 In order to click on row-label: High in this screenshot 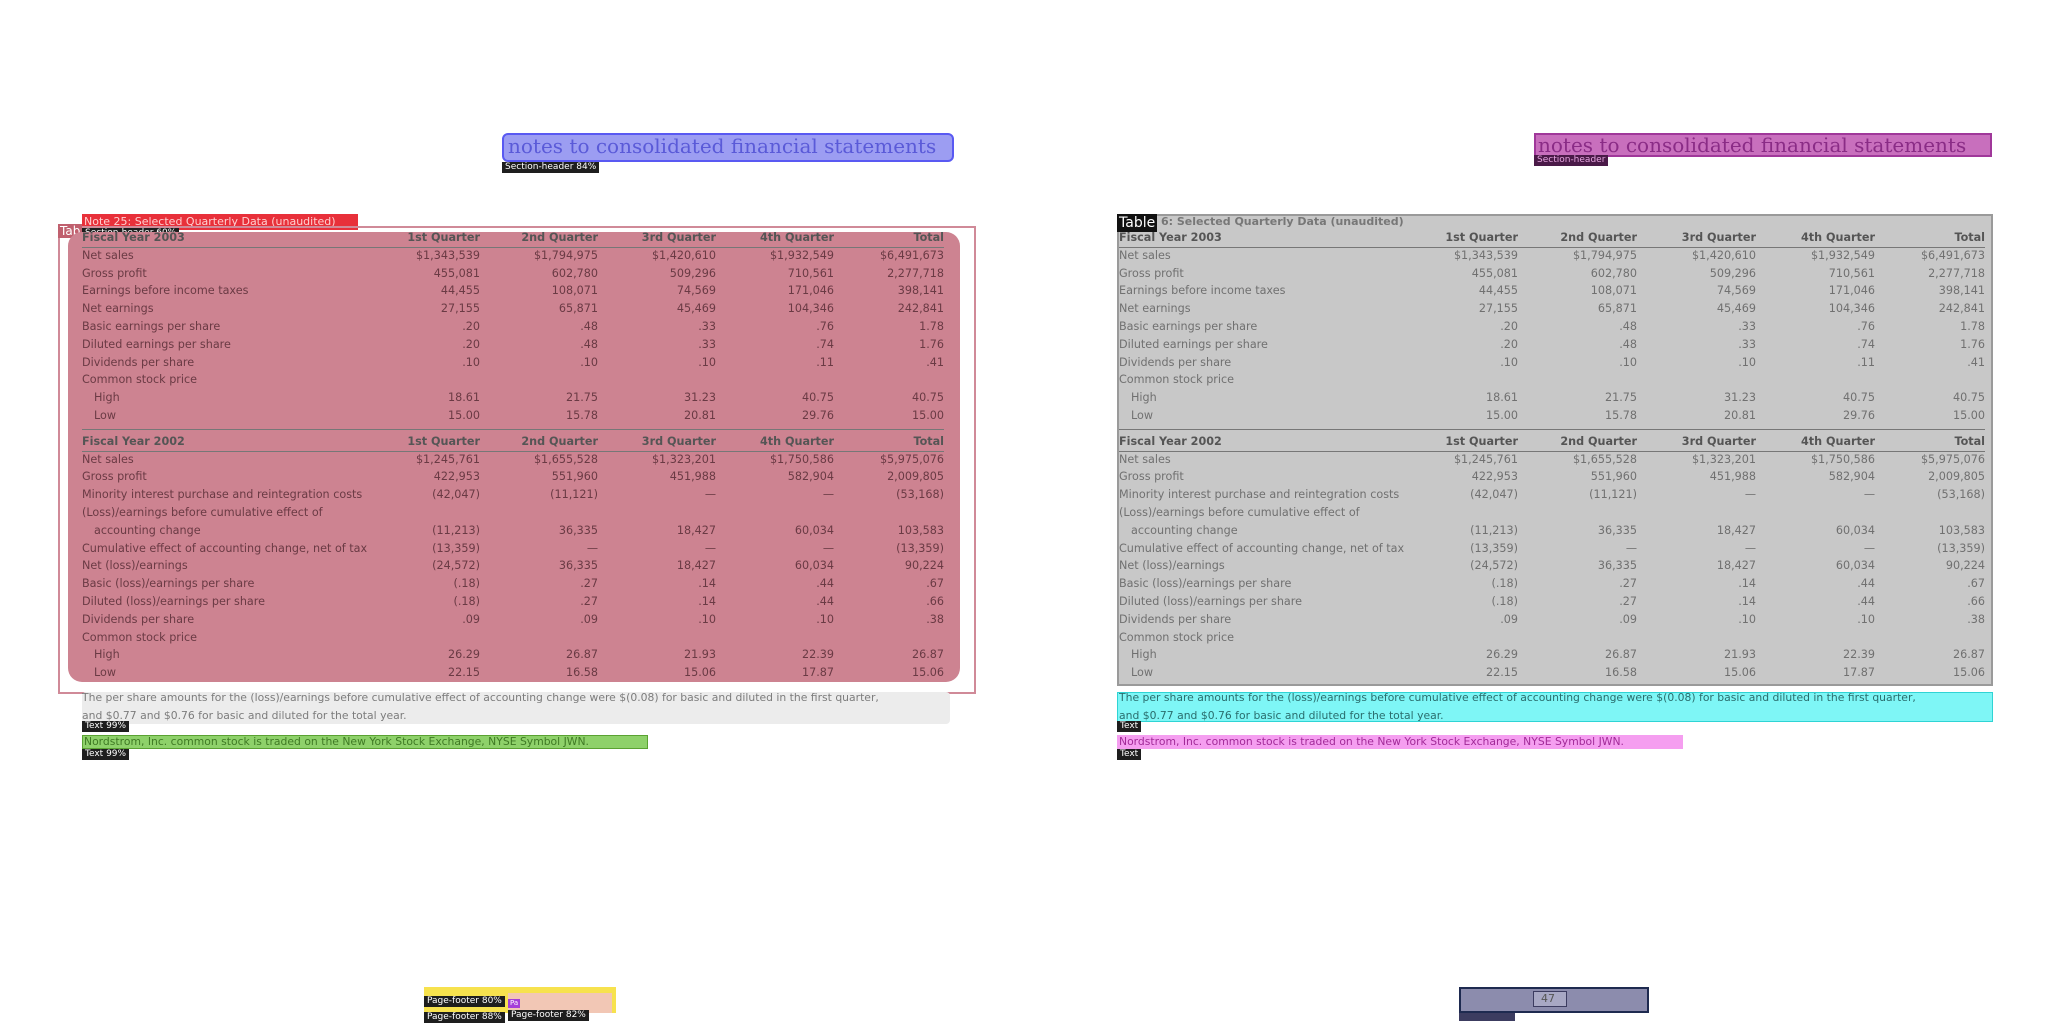, I will do `click(1144, 655)`.